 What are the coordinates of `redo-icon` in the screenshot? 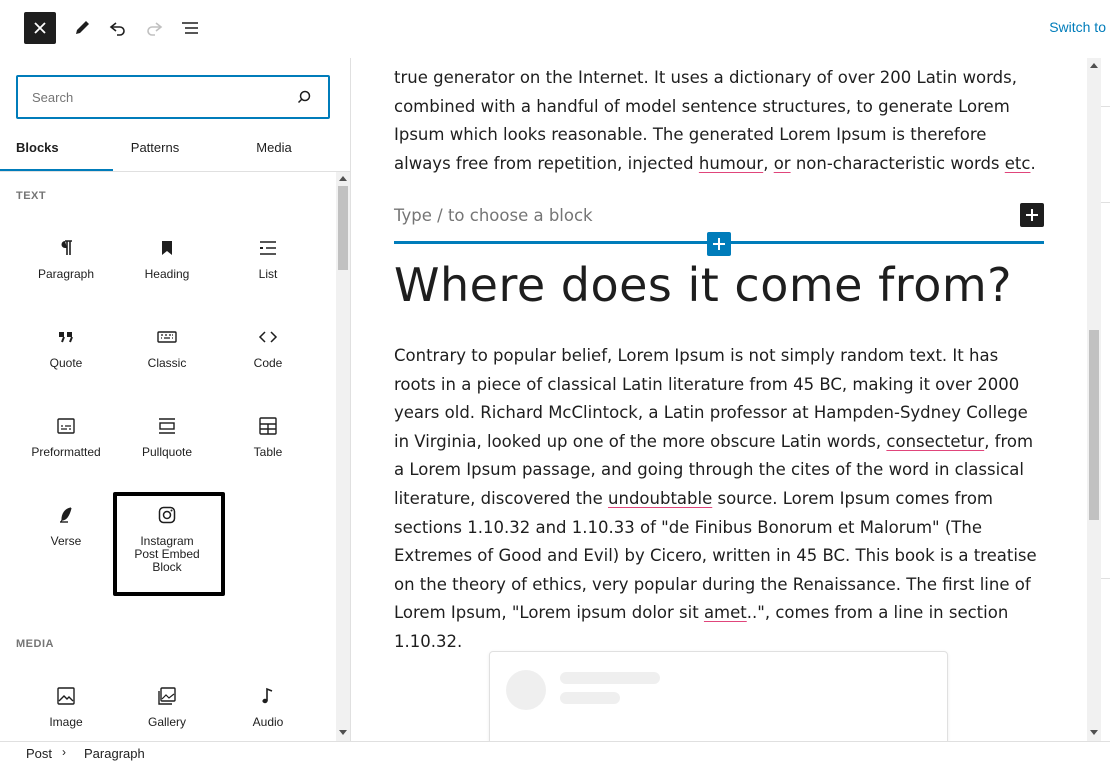 It's located at (155, 29).